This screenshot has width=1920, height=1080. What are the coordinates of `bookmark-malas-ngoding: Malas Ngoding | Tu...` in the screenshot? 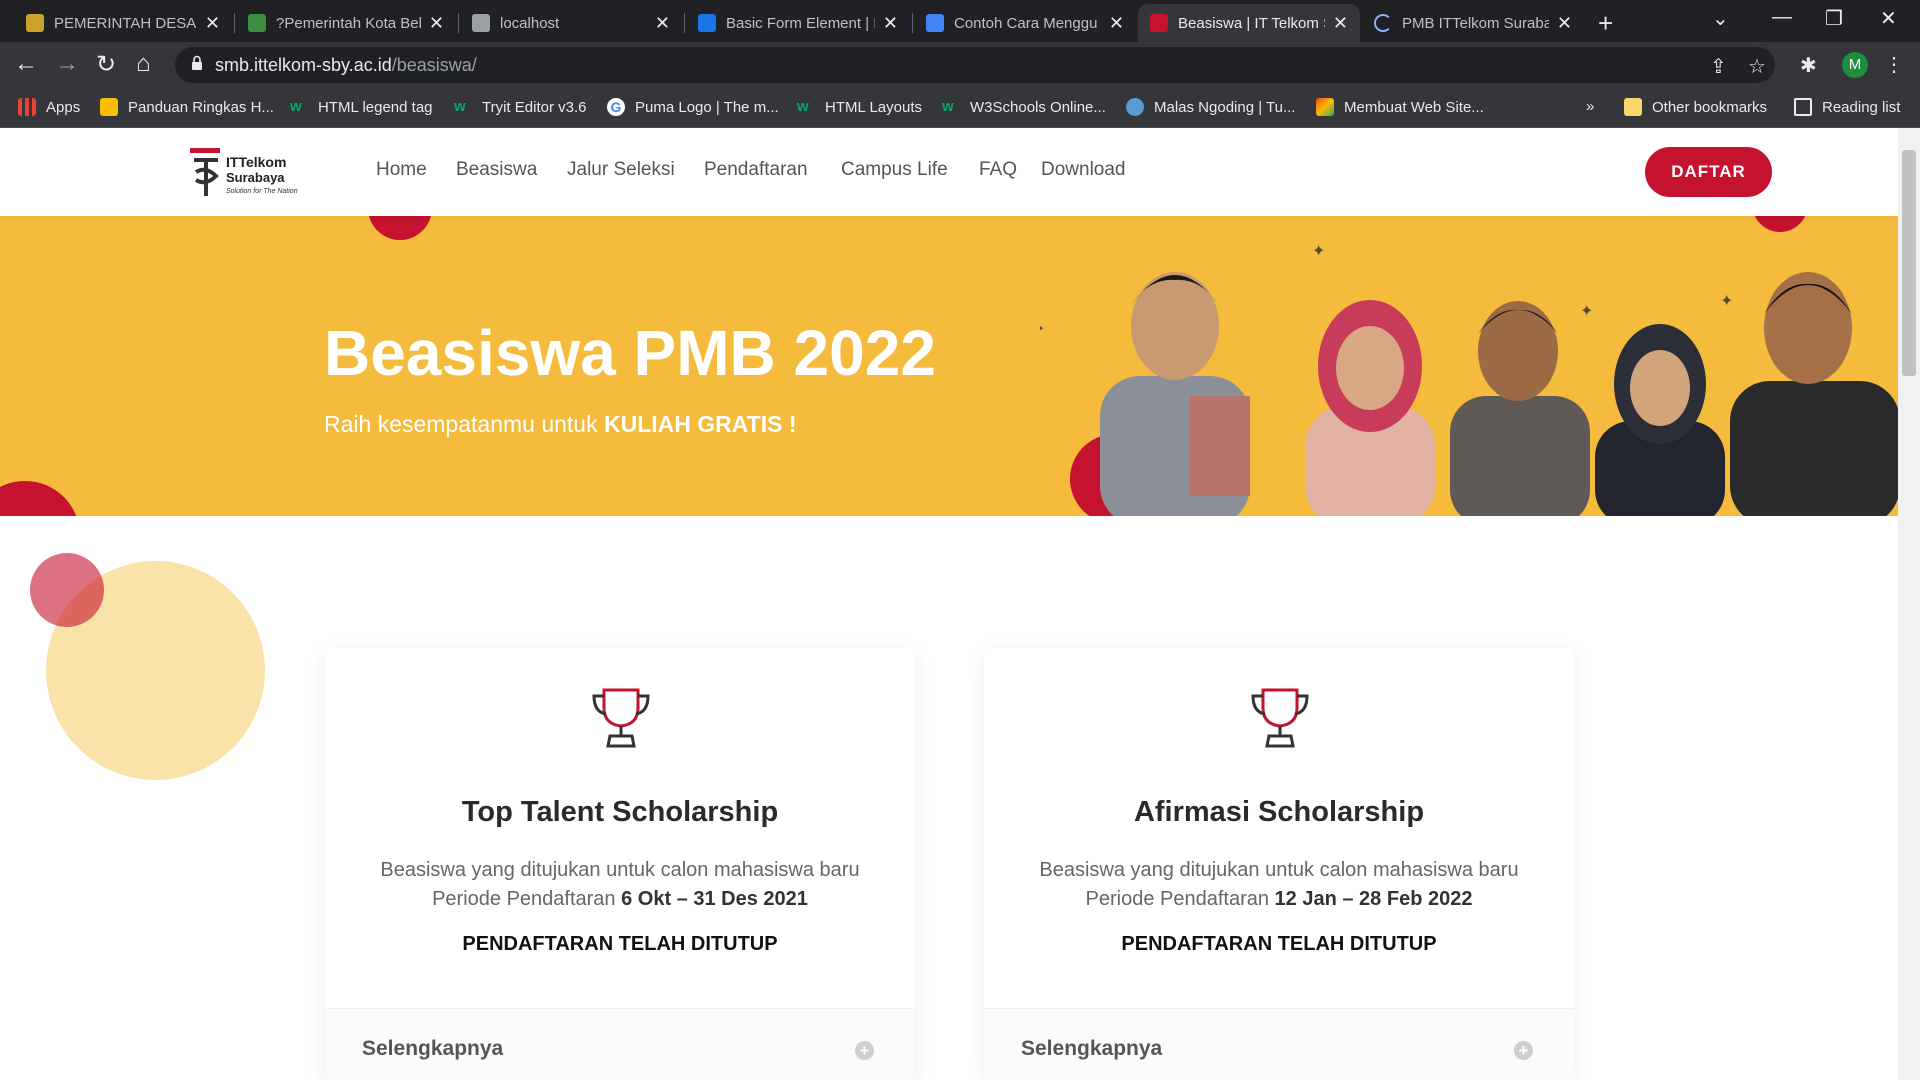 It's located at (1210, 107).